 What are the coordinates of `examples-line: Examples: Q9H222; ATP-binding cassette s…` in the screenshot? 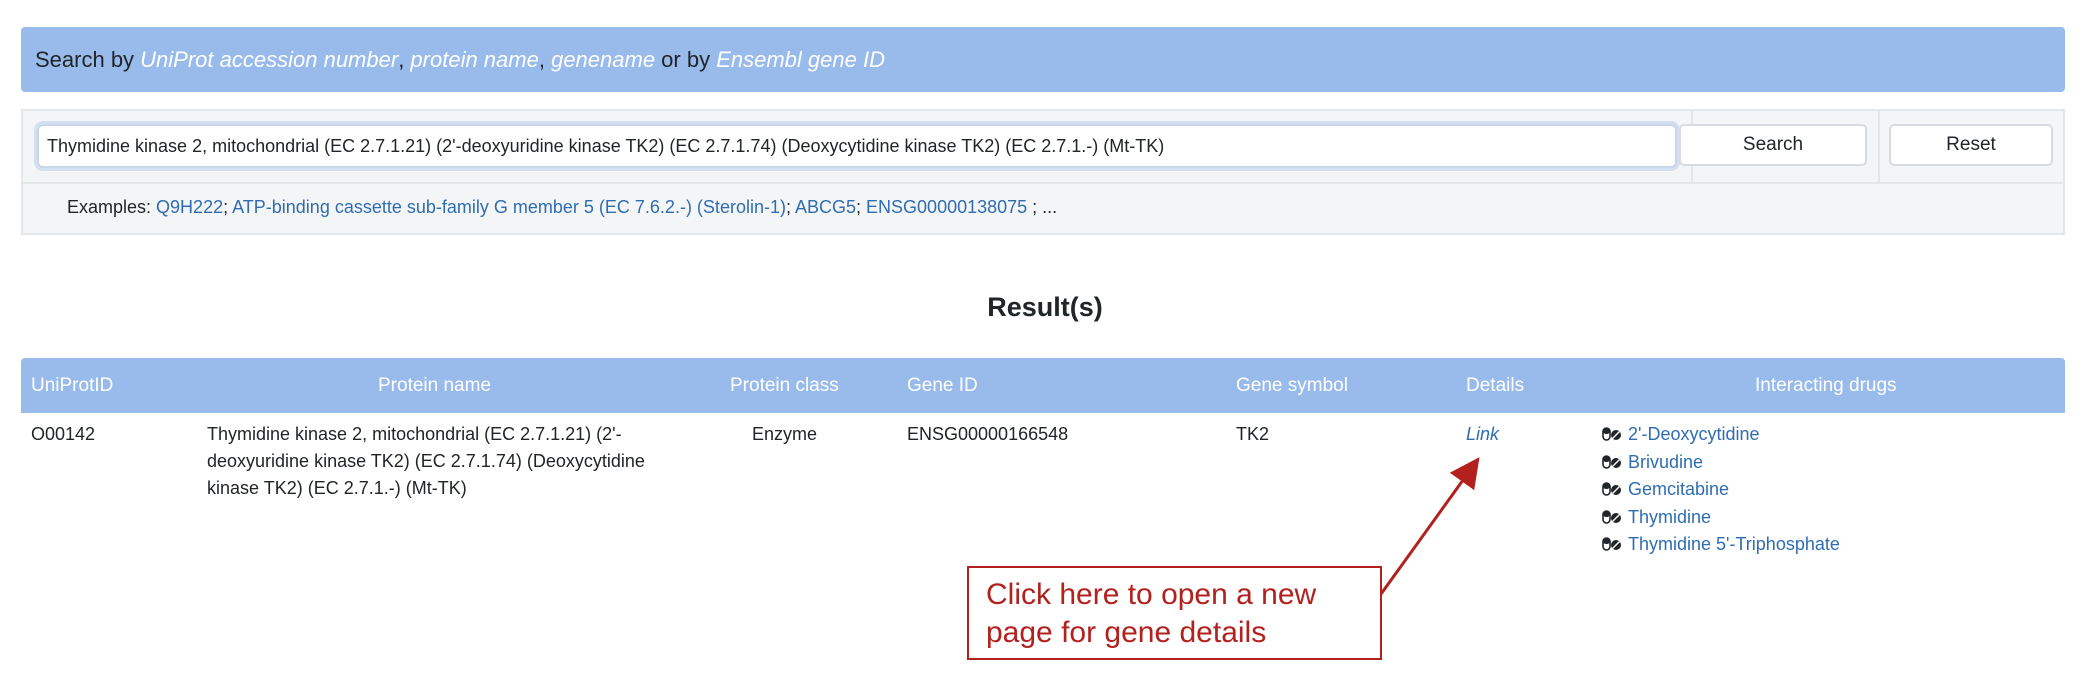 It's located at (562, 207).